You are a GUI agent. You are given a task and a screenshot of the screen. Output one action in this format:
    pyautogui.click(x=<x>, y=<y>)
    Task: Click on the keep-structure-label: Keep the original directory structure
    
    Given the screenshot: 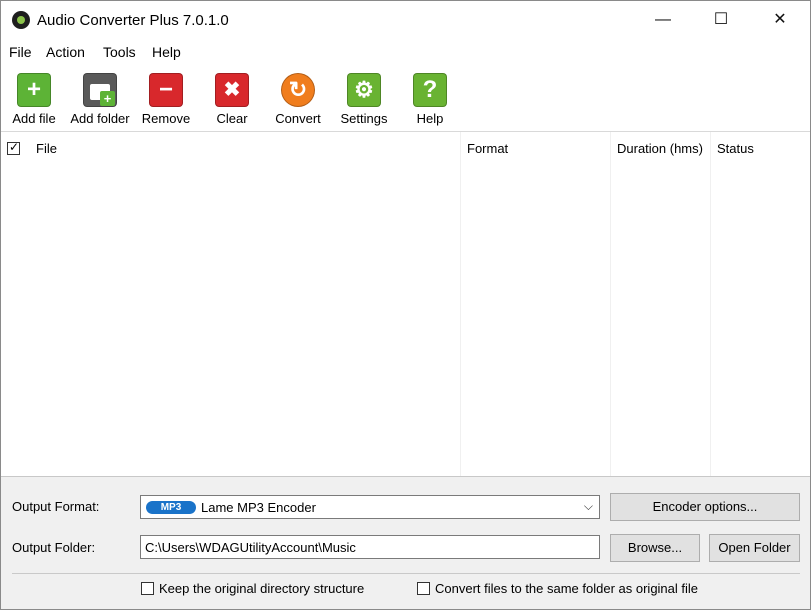 What is the action you would take?
    pyautogui.click(x=261, y=588)
    